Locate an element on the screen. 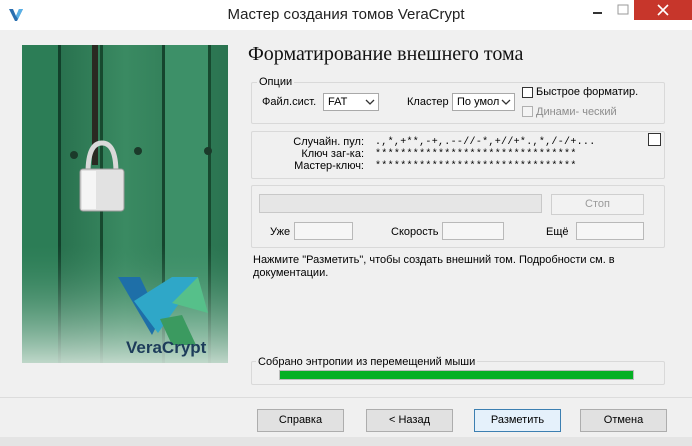  header-key-value: ******************************** is located at coordinates (476, 154).